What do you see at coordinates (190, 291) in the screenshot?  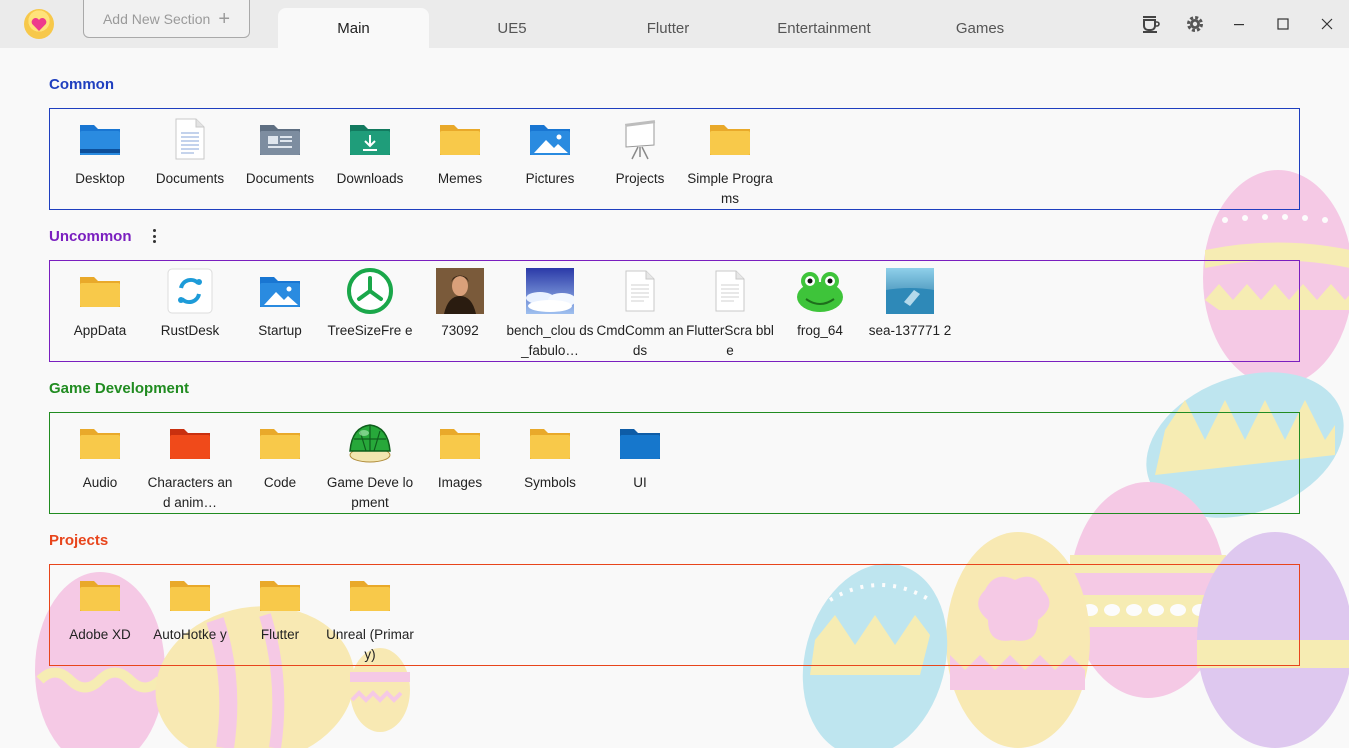 I see `rustdesk-icon` at bounding box center [190, 291].